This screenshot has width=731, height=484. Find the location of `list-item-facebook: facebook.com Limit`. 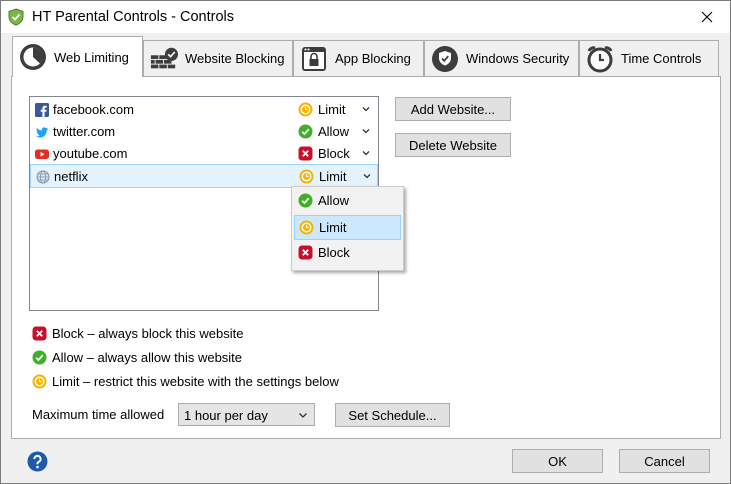

list-item-facebook: facebook.com Limit is located at coordinates (204, 110).